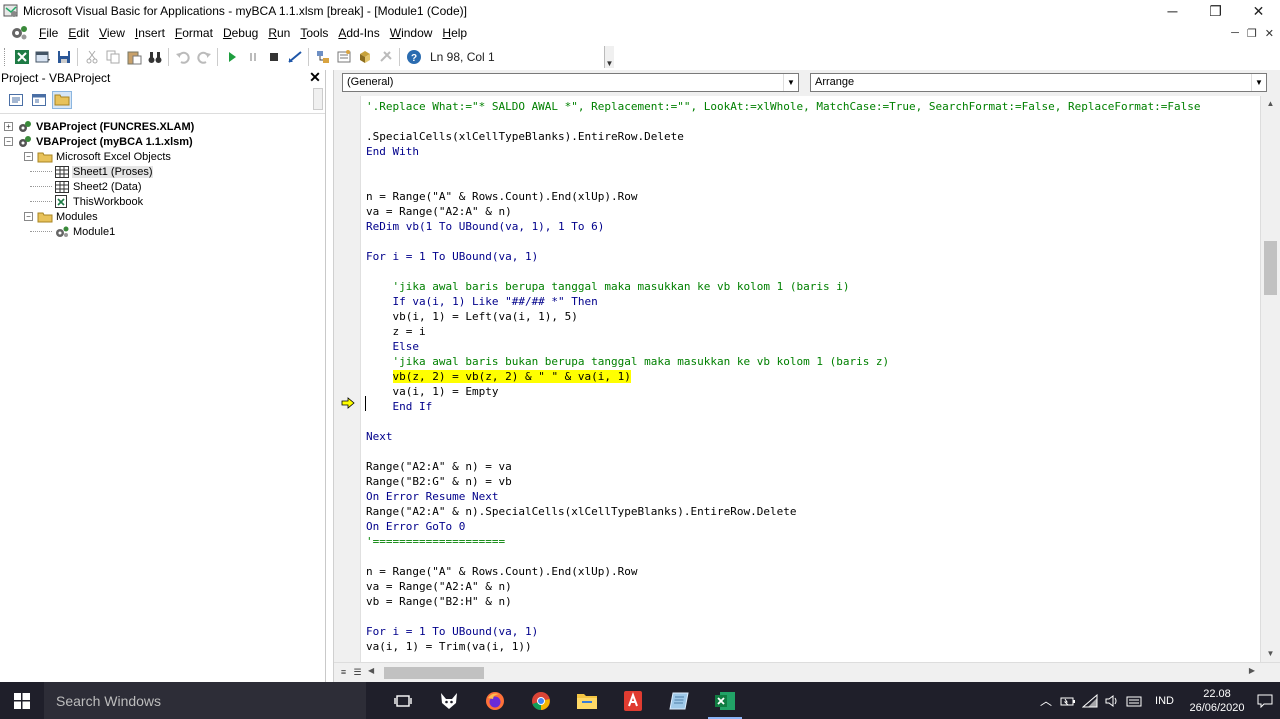 Image resolution: width=1280 pixels, height=719 pixels. I want to click on close-button: ✕, so click(1258, 11).